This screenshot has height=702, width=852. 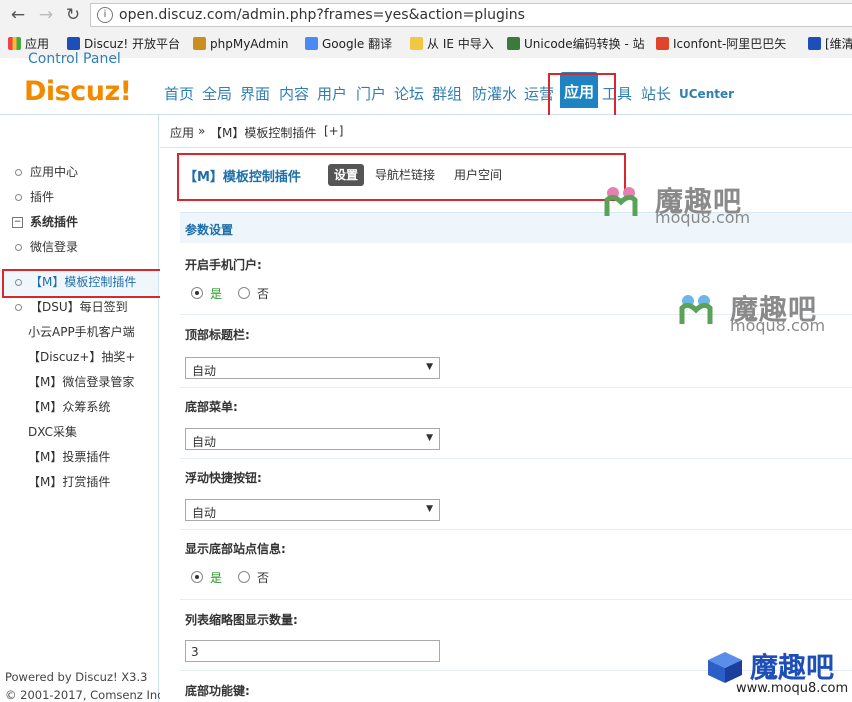 What do you see at coordinates (478, 175) in the screenshot?
I see `tab-user-space: 用户空间` at bounding box center [478, 175].